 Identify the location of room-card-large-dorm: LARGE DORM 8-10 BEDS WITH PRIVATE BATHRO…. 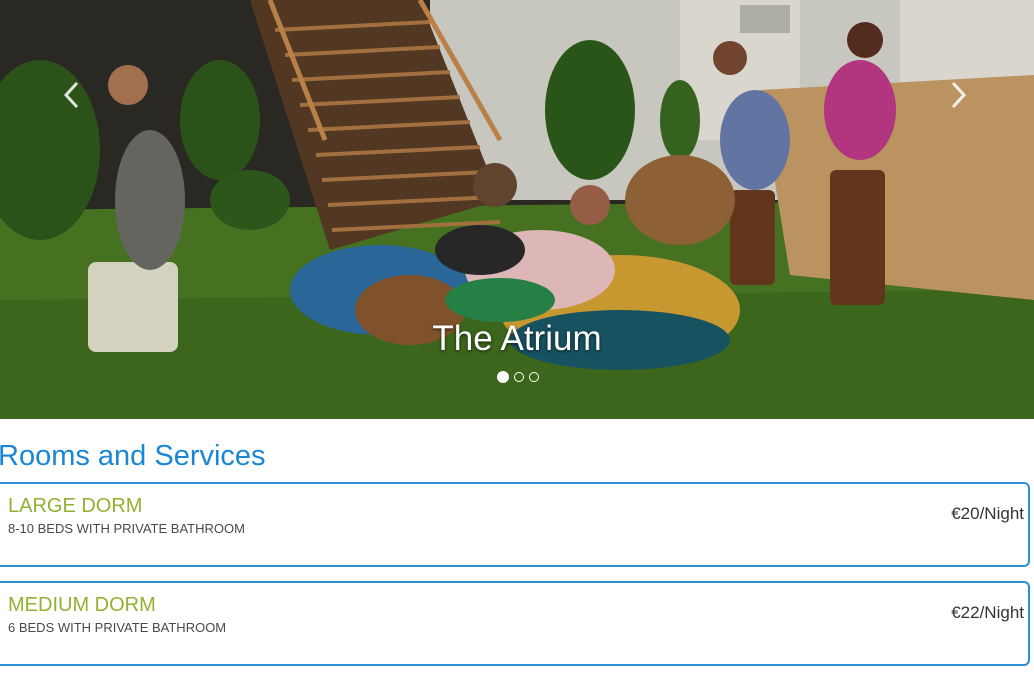
(515, 524).